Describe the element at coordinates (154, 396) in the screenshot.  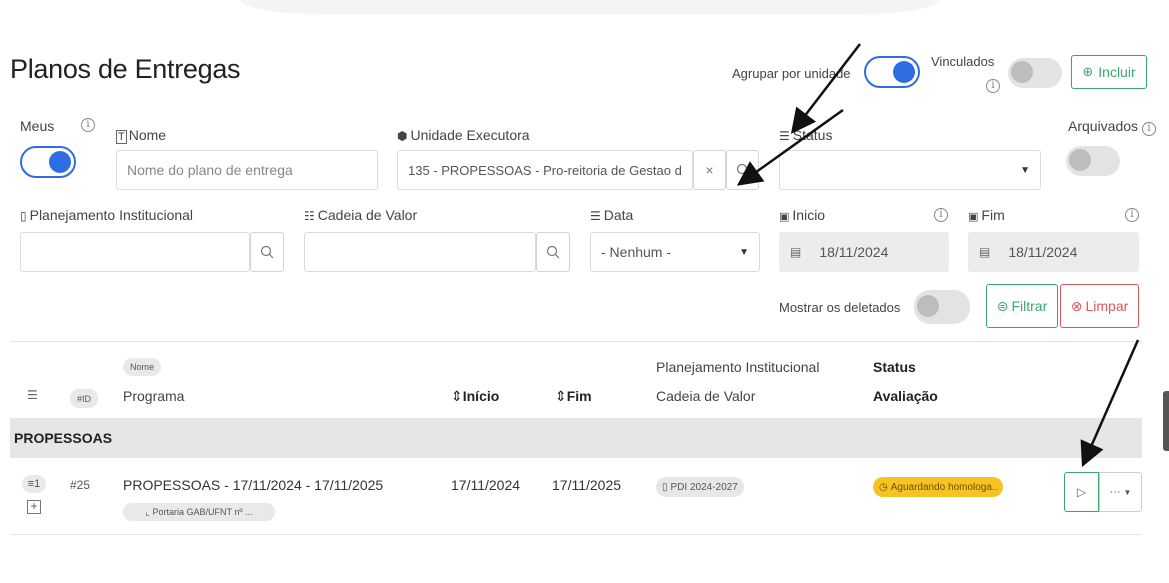
I see `programa-header: Programa` at that location.